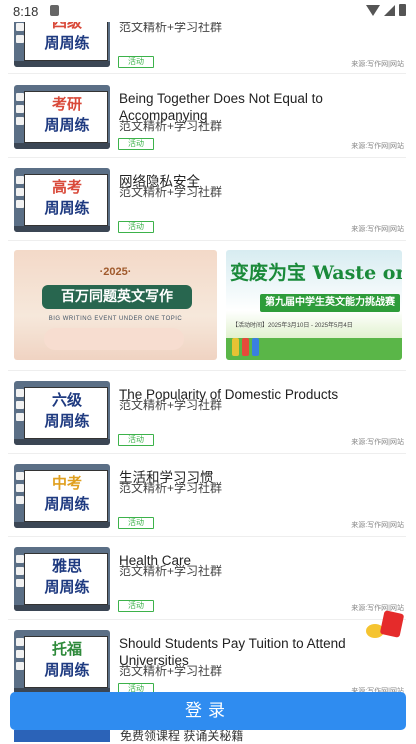 Image resolution: width=416 pixels, height=744 pixels. I want to click on banner-date: 【活动时间】2025年3月10日 - 2025年5月4日, so click(292, 326).